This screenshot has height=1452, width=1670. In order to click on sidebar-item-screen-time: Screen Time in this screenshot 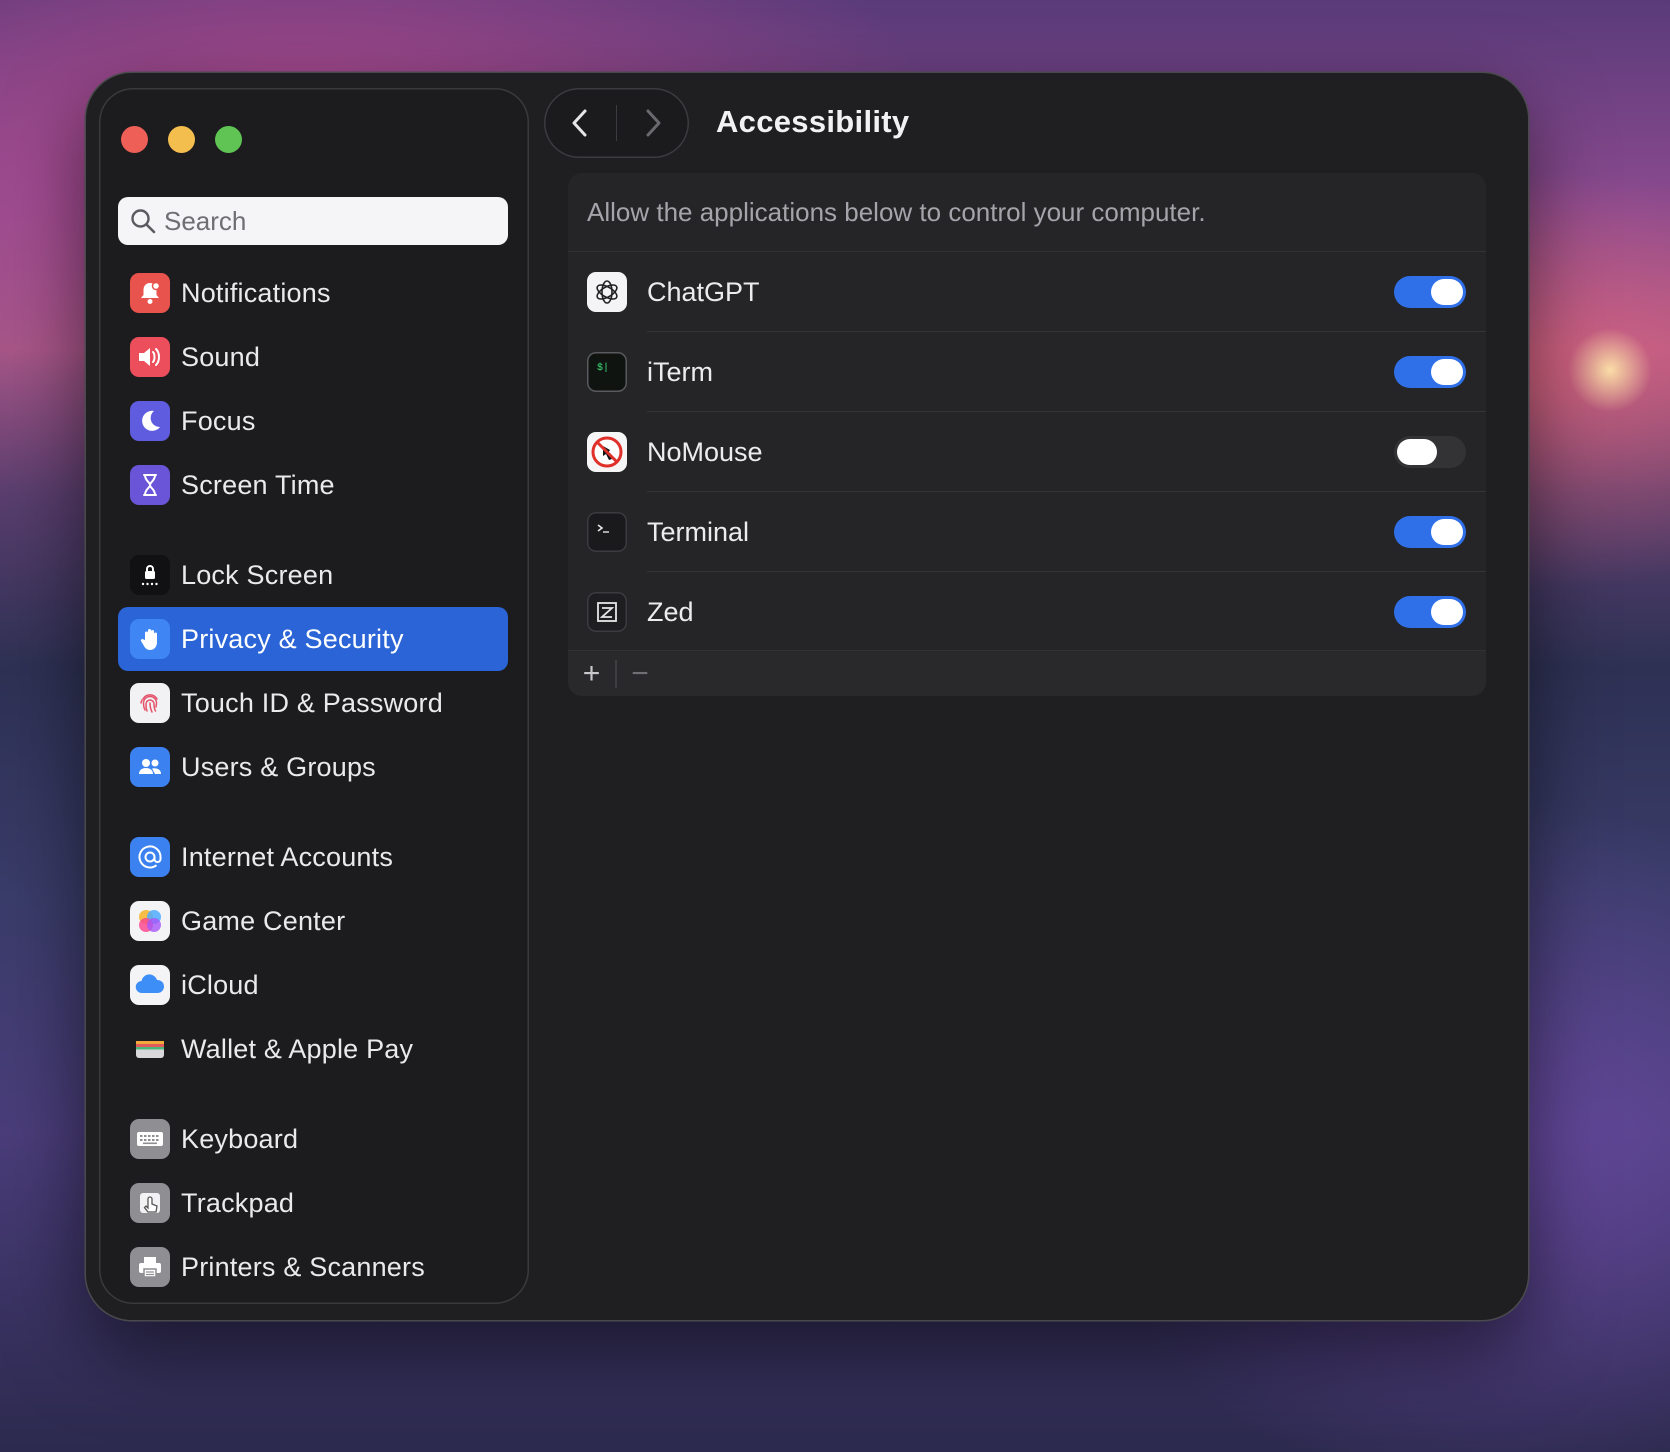, I will do `click(313, 485)`.